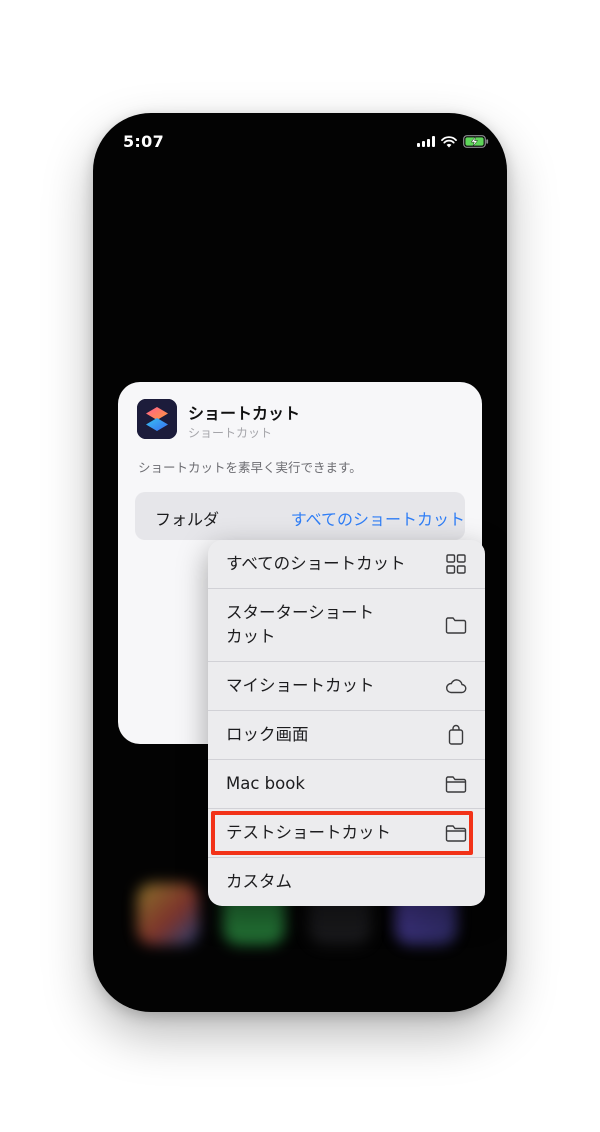 Image resolution: width=600 pixels, height=1132 pixels. What do you see at coordinates (168, 914) in the screenshot?
I see `blurred-dock-app` at bounding box center [168, 914].